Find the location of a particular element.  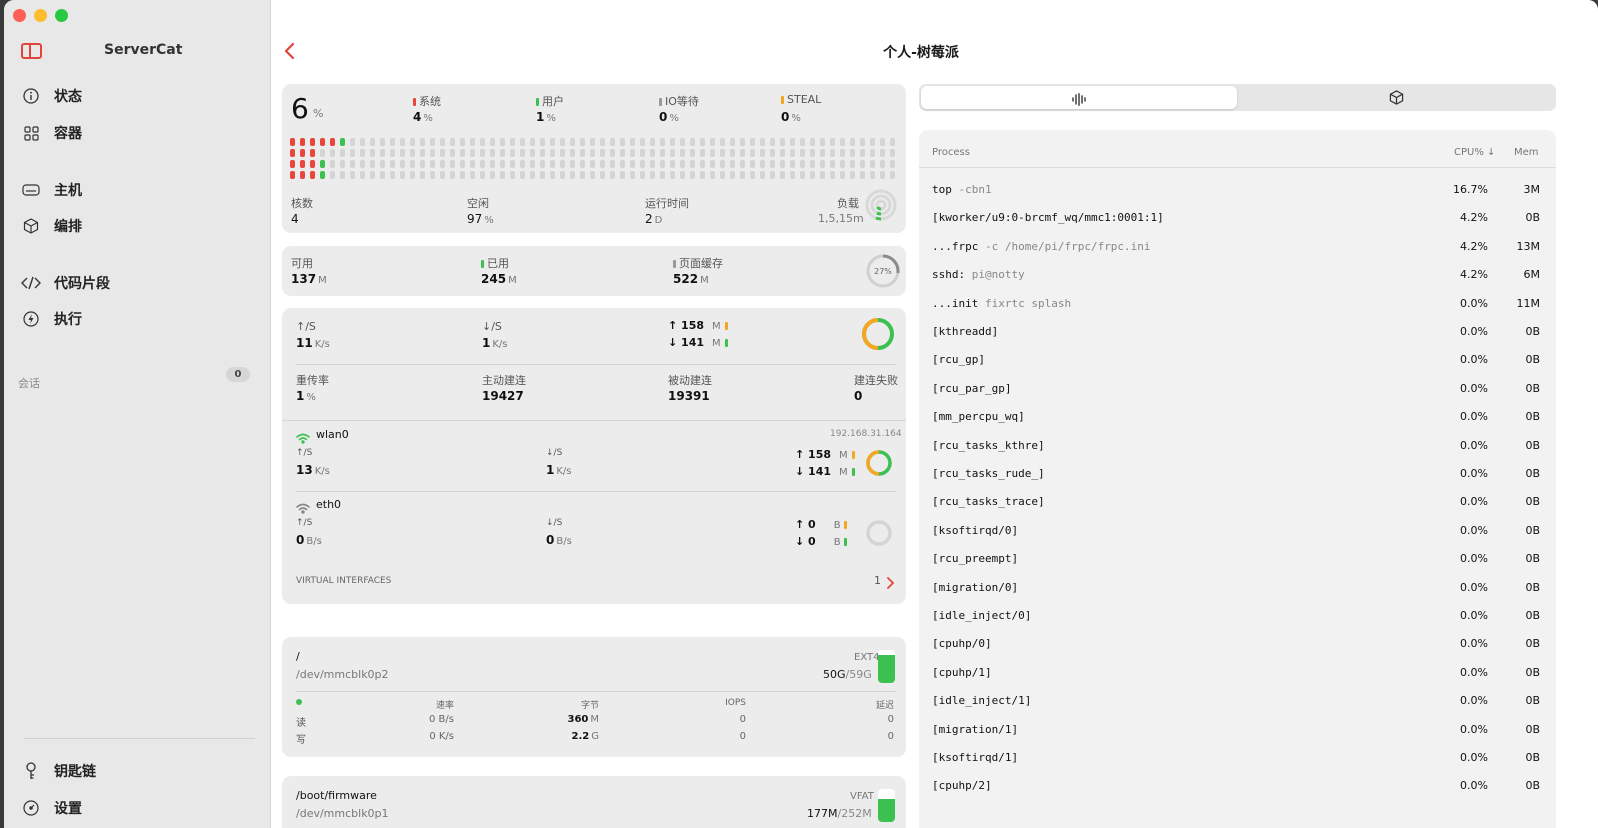

sidebar-item-hosts: 主机 is located at coordinates (137, 190).